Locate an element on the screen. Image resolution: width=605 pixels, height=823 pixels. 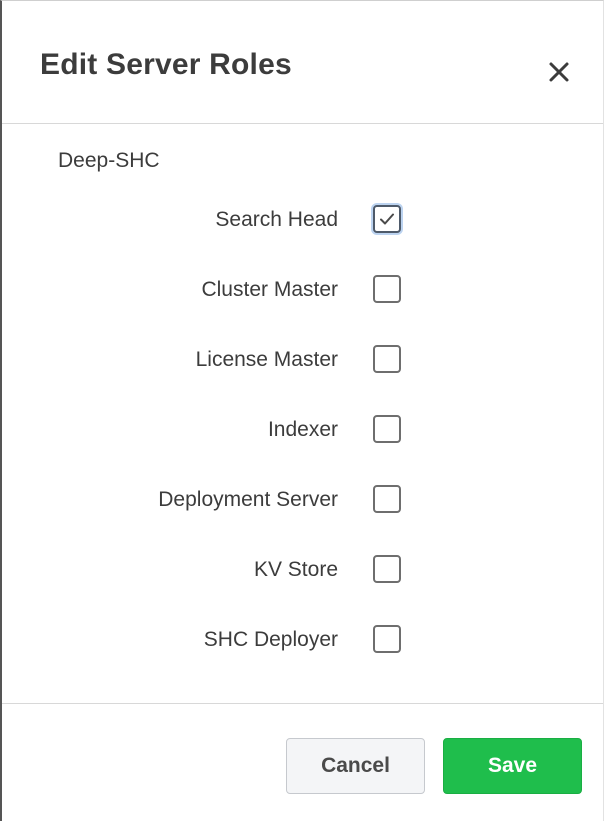
role-row-shc-deployer: SHC Deployer is located at coordinates (303, 640).